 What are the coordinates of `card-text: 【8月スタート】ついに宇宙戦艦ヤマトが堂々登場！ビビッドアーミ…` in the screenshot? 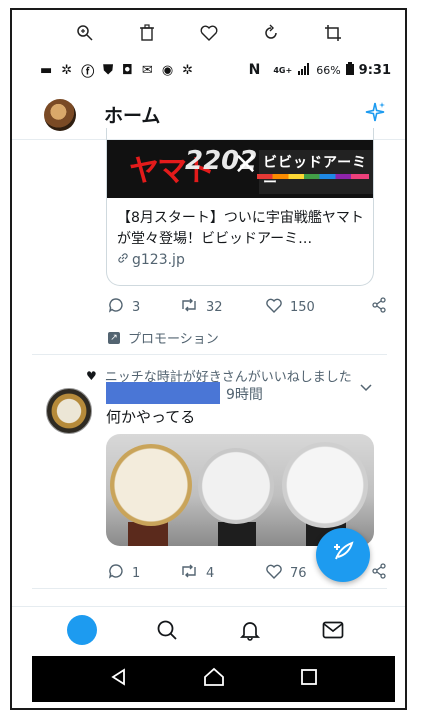 It's located at (240, 228).